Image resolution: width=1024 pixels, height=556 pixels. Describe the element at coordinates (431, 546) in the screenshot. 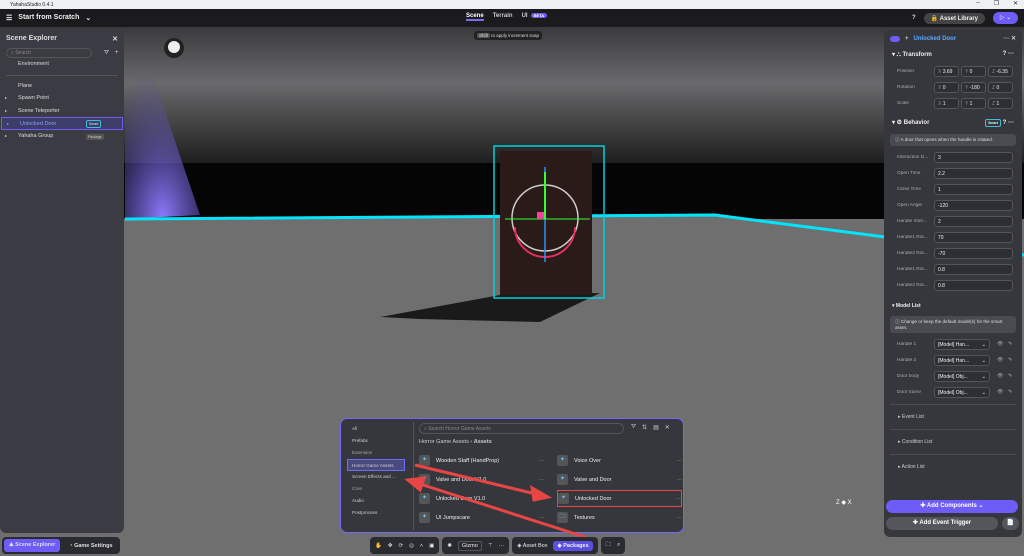

I see `pivot-icon: ▣` at that location.